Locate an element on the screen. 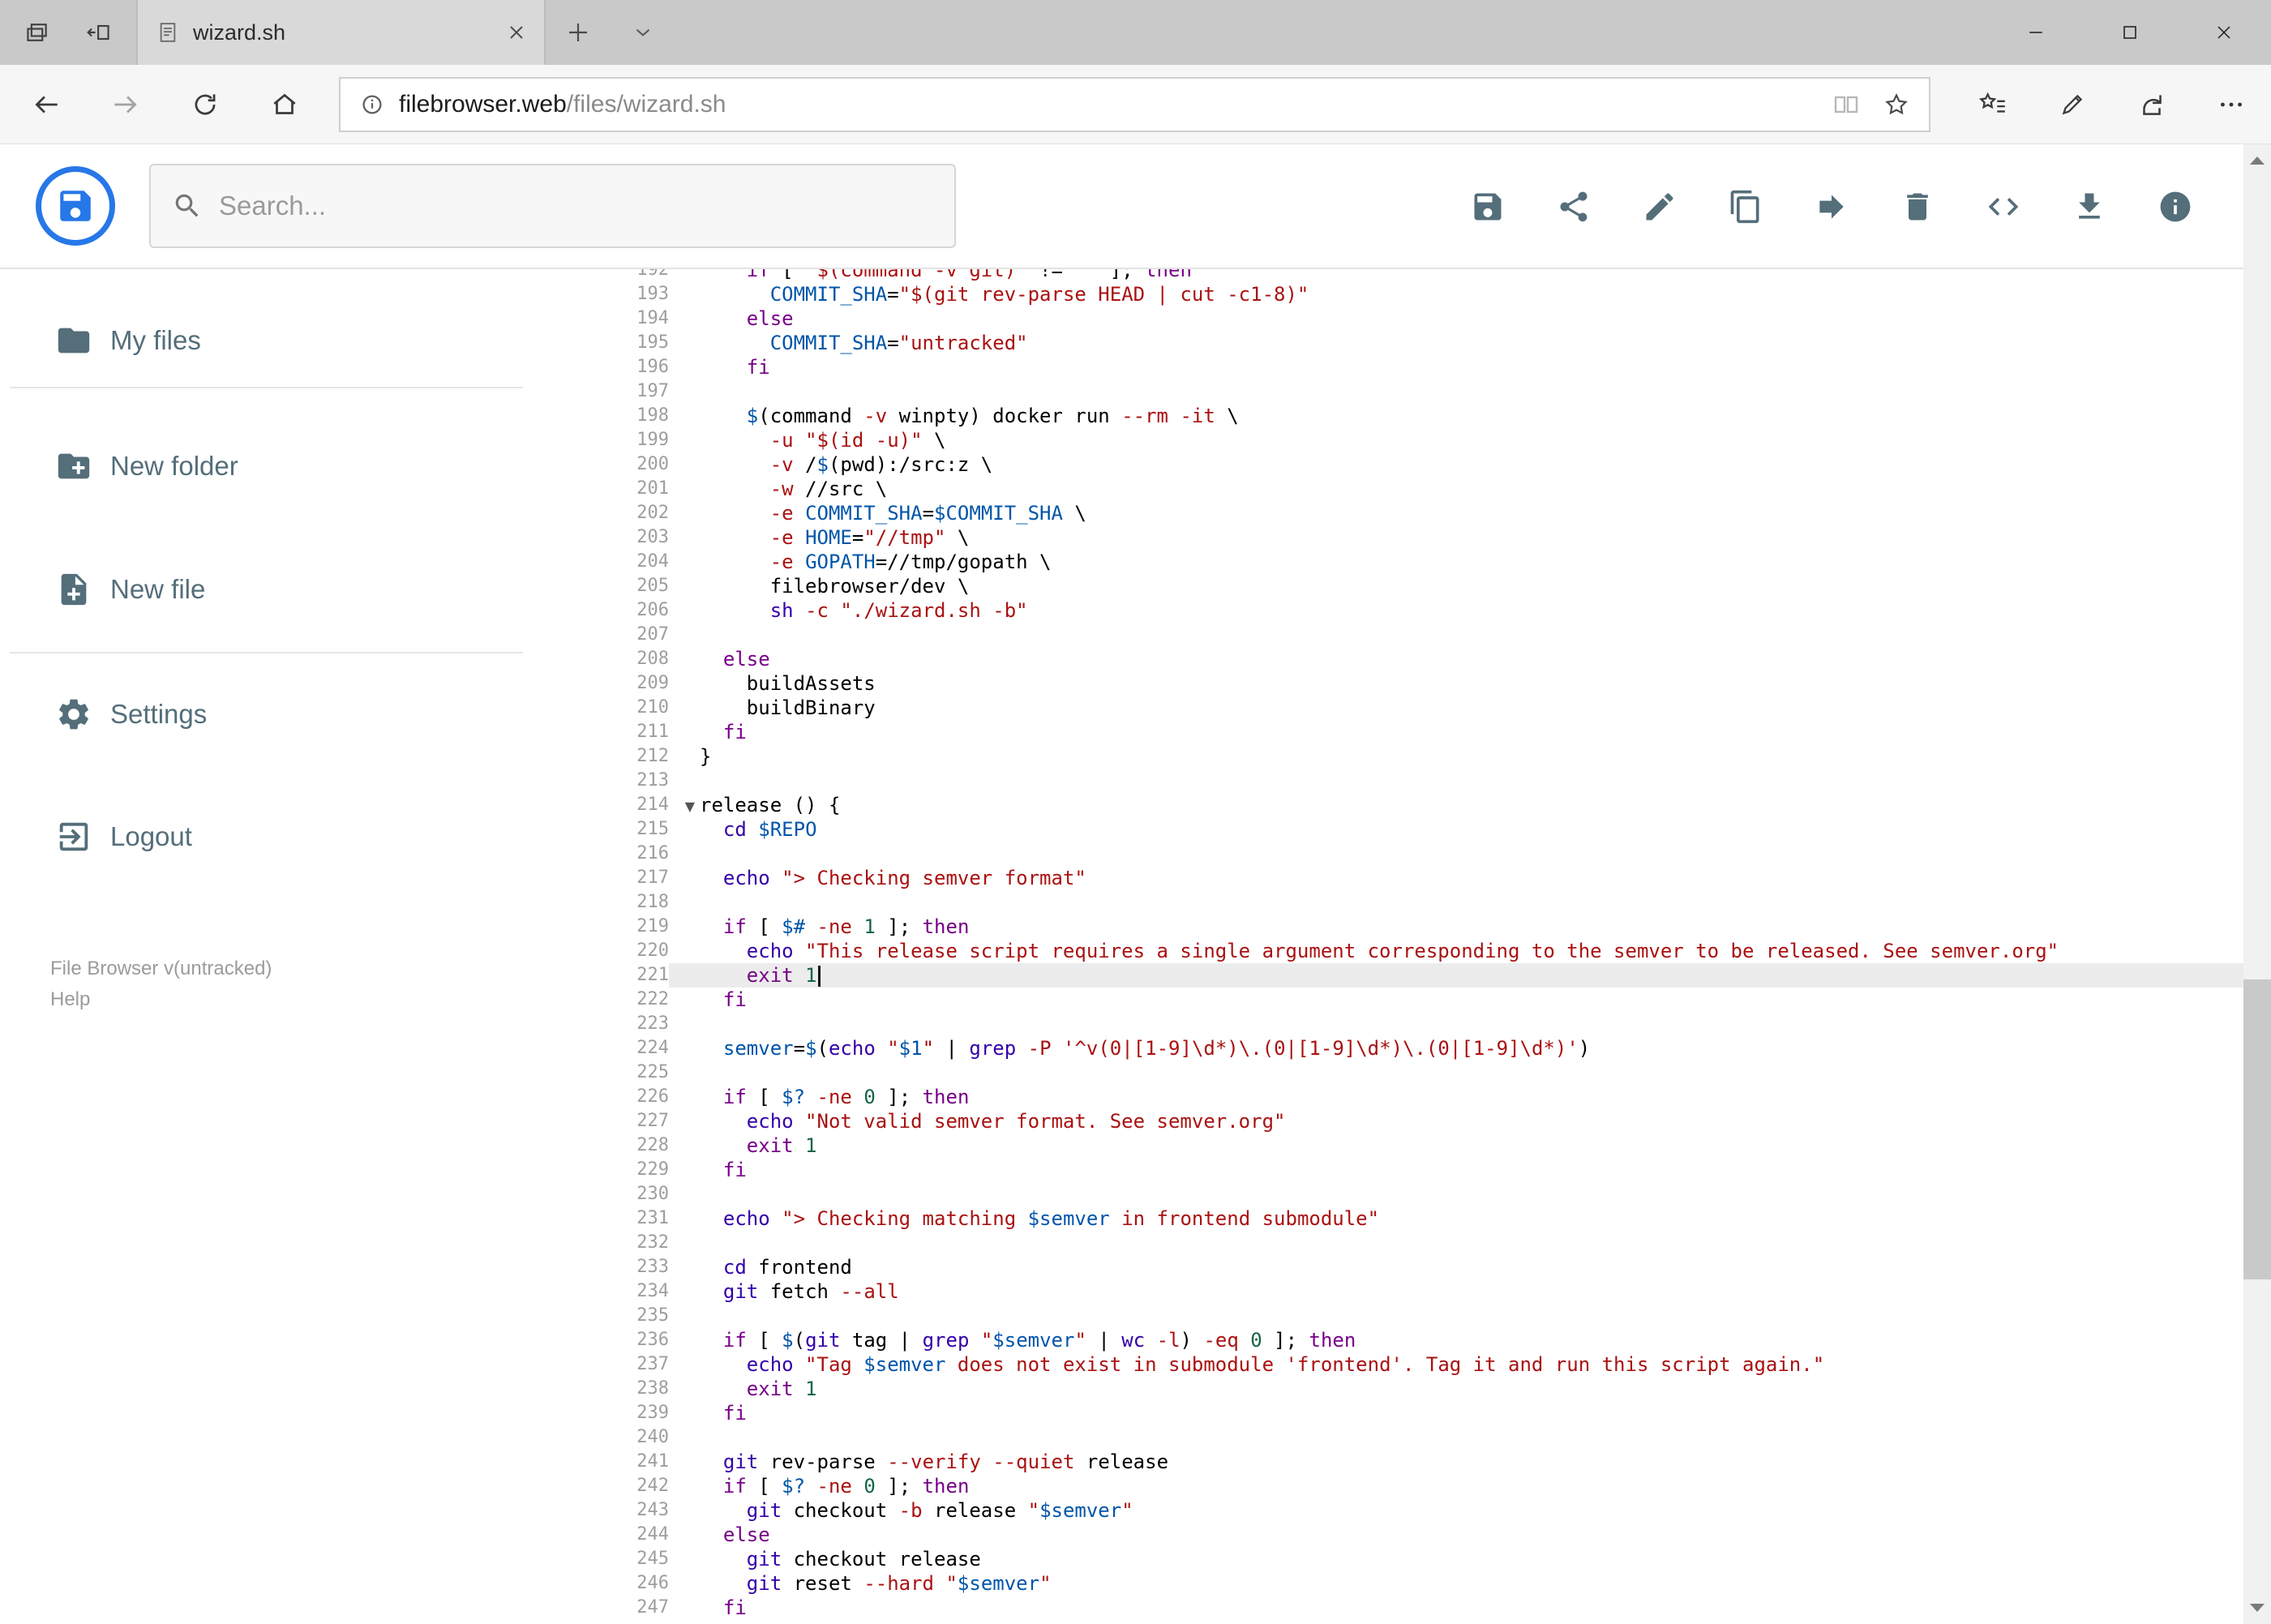  scroll-up-icon is located at coordinates (2257, 160).